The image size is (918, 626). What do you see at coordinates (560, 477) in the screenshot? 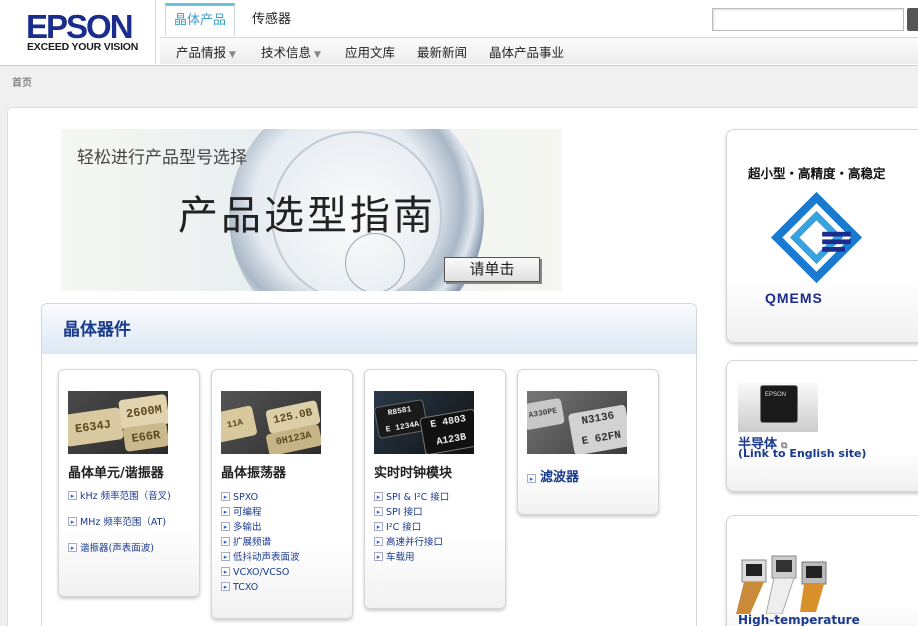
I see `card-title: 滤波器` at bounding box center [560, 477].